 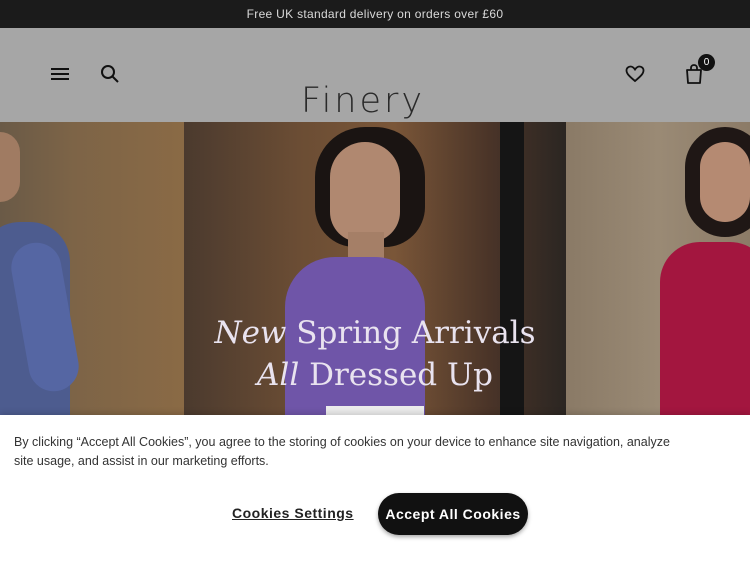 I want to click on search-button, so click(x=110, y=74).